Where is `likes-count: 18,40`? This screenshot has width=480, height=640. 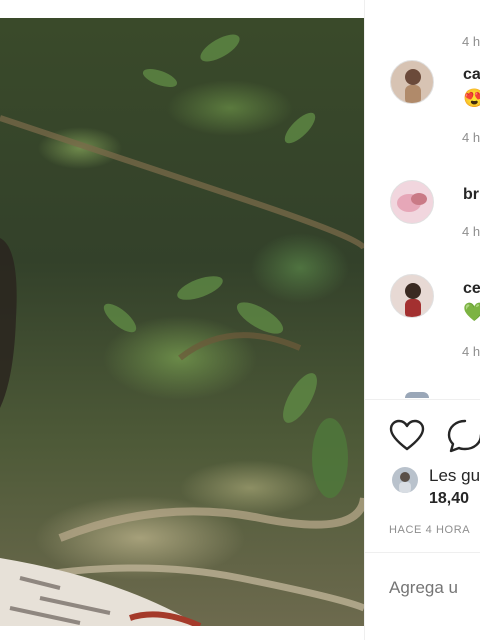 likes-count: 18,40 is located at coordinates (449, 499).